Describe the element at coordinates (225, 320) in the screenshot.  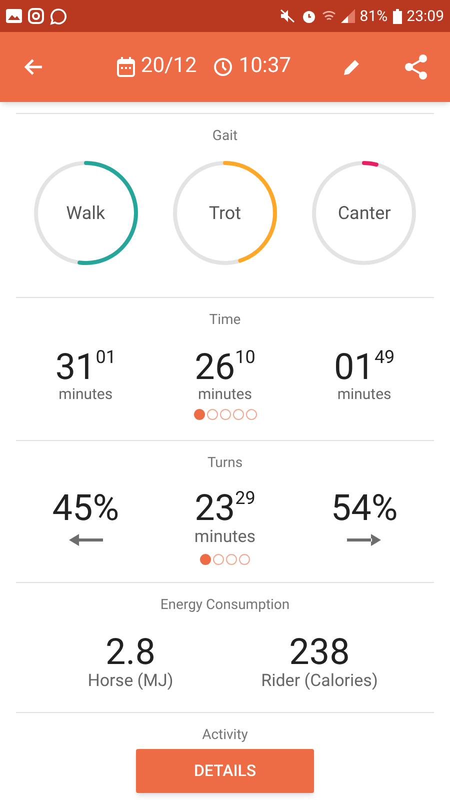
I see `section-title: Time` at that location.